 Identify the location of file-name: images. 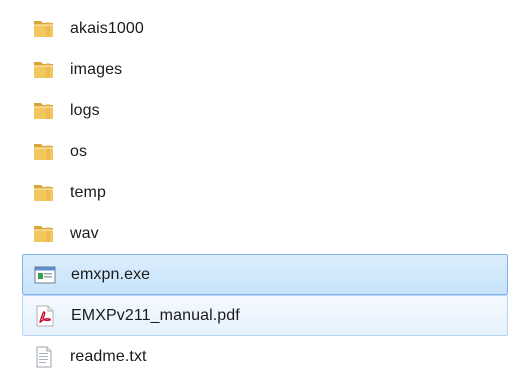
(96, 69).